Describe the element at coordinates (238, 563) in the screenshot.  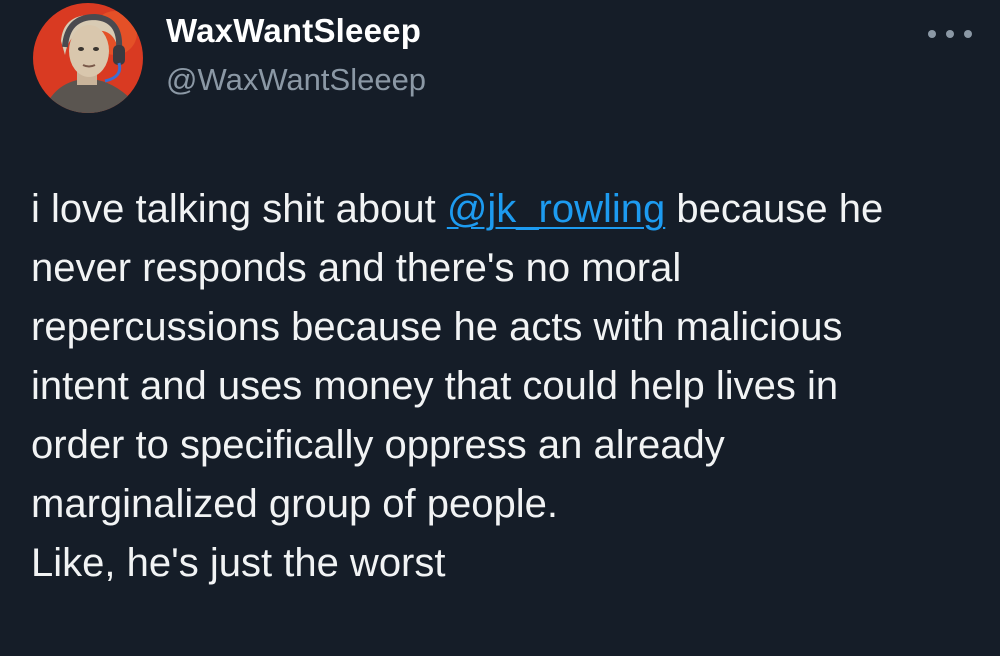
I see `tweet-line: Like, he's just the worst` at that location.